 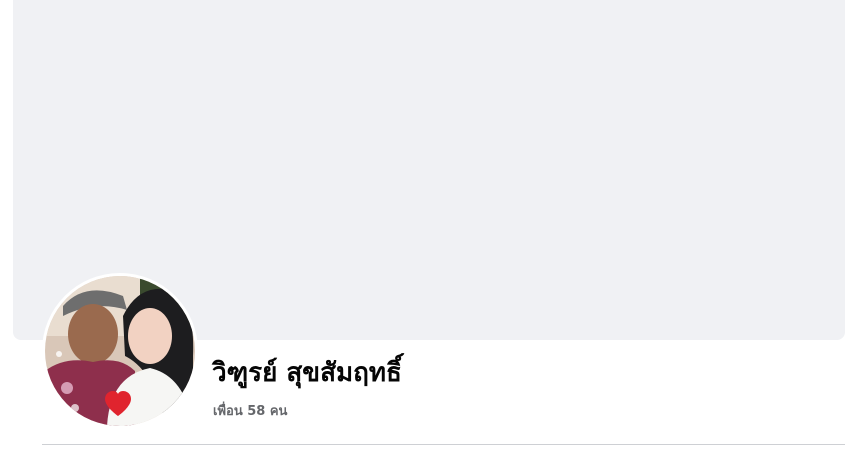 I want to click on profile-name: วิฑูรย์ สุขสัมฤทธิ์, so click(x=307, y=373).